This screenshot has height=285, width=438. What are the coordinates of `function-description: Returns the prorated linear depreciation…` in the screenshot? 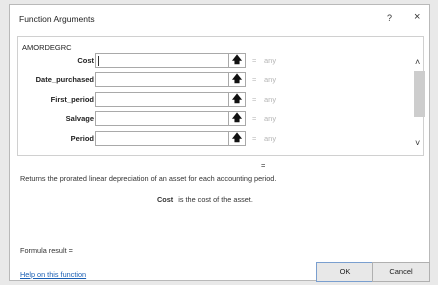 It's located at (148, 178).